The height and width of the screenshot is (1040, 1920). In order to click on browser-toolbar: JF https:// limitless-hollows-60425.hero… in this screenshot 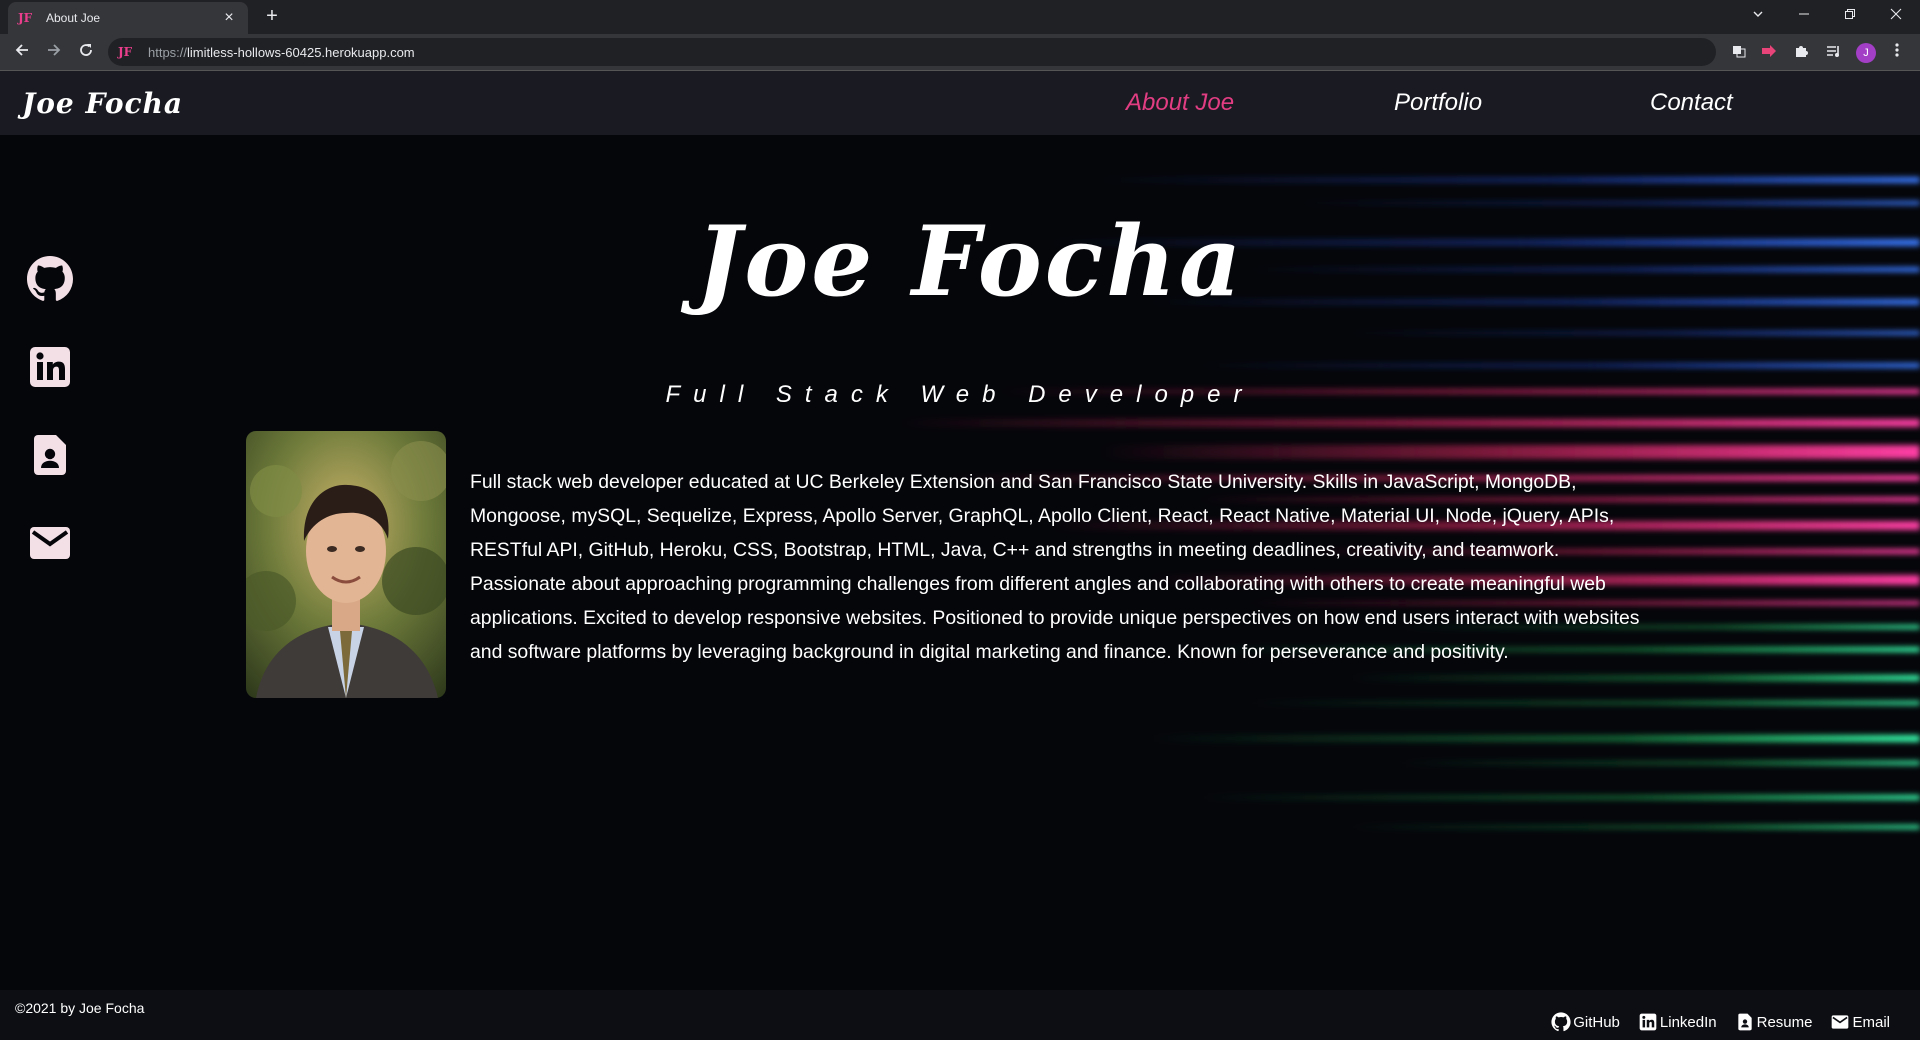, I will do `click(960, 52)`.